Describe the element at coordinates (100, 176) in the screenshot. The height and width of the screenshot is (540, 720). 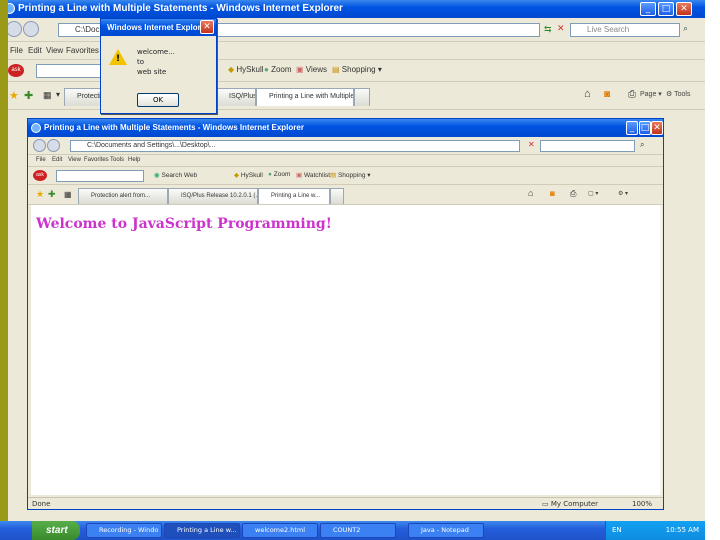
I see `inner-toolbar-search` at that location.